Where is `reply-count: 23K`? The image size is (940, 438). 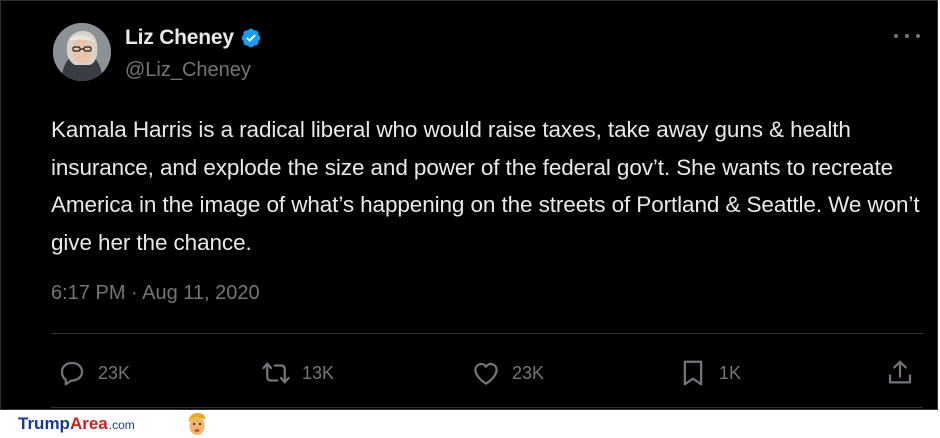 reply-count: 23K is located at coordinates (114, 372).